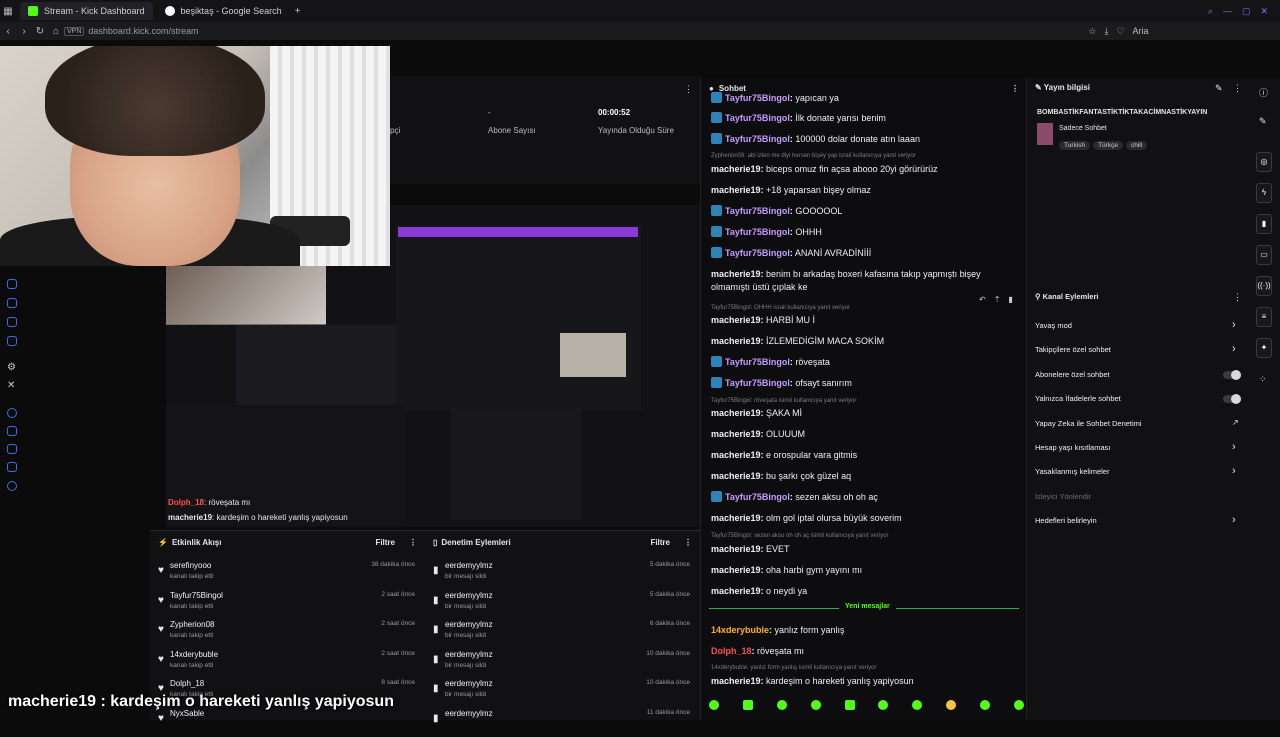 The image size is (1280, 737). I want to click on tag: Turkish, so click(1075, 145).